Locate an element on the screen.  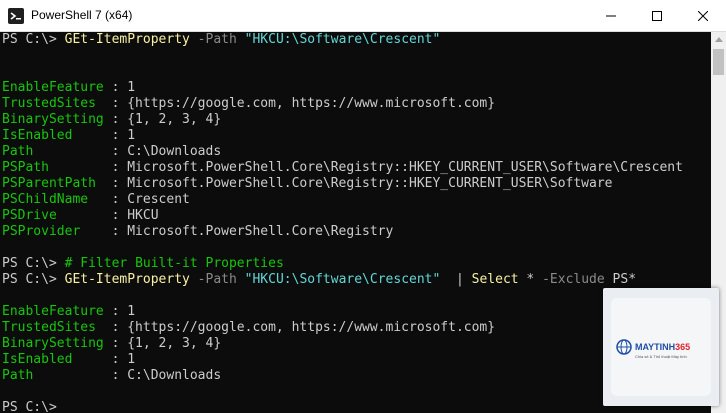
terminal-line: PS C:\> # Filter Built-it Properties is located at coordinates (143, 264).